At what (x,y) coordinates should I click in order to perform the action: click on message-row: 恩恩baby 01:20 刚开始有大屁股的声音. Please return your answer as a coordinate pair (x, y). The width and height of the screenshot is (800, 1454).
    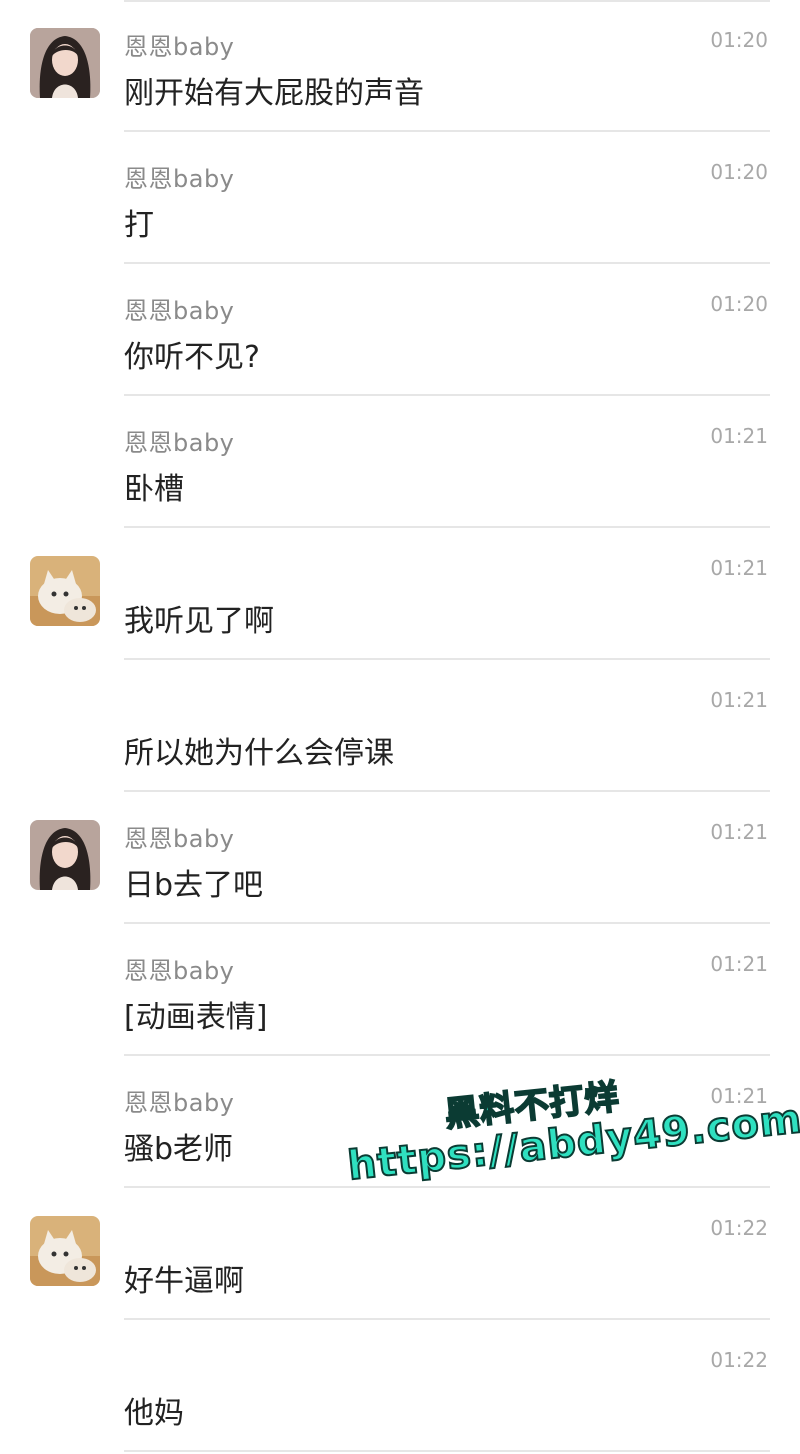
    Looking at the image, I should click on (400, 66).